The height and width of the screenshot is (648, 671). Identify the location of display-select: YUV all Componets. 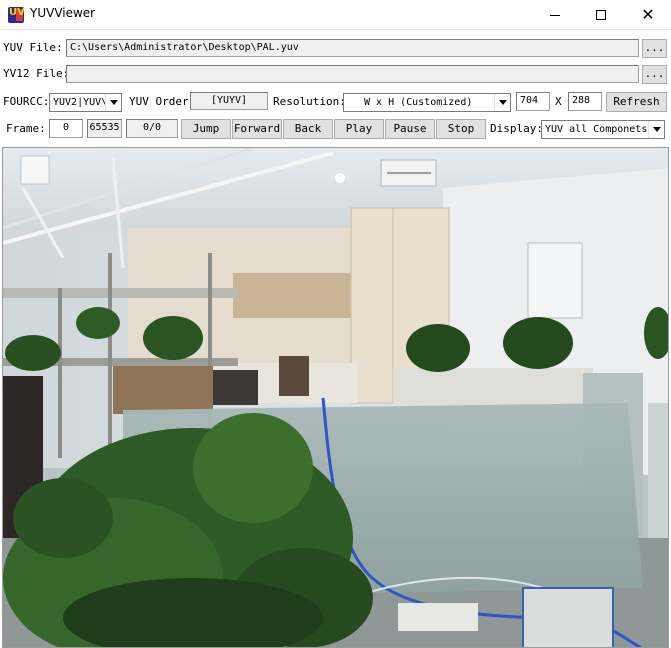
(603, 129).